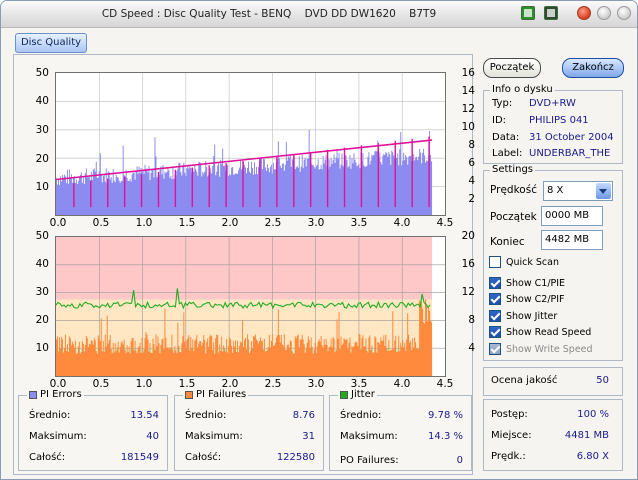  I want to click on quick-scan-checkbox: Quick Scan, so click(524, 262).